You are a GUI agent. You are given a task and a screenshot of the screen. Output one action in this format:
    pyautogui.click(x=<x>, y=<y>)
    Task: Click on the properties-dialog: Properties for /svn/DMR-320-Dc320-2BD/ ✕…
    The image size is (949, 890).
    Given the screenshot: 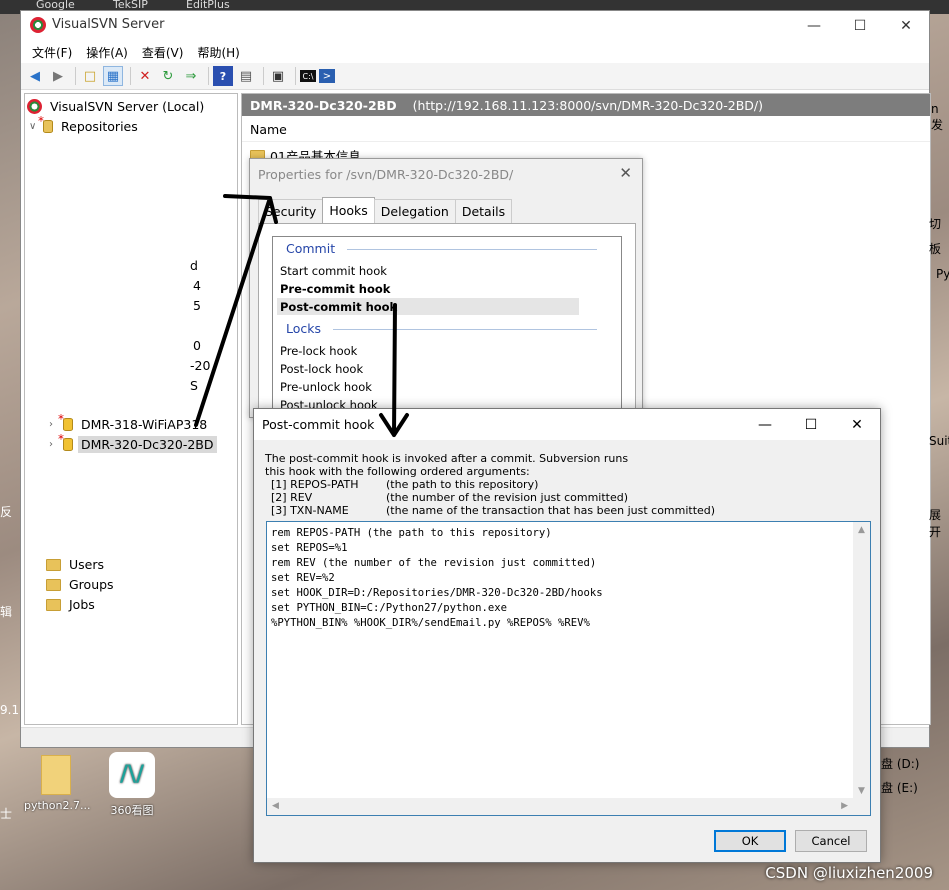 What is the action you would take?
    pyautogui.click(x=446, y=288)
    